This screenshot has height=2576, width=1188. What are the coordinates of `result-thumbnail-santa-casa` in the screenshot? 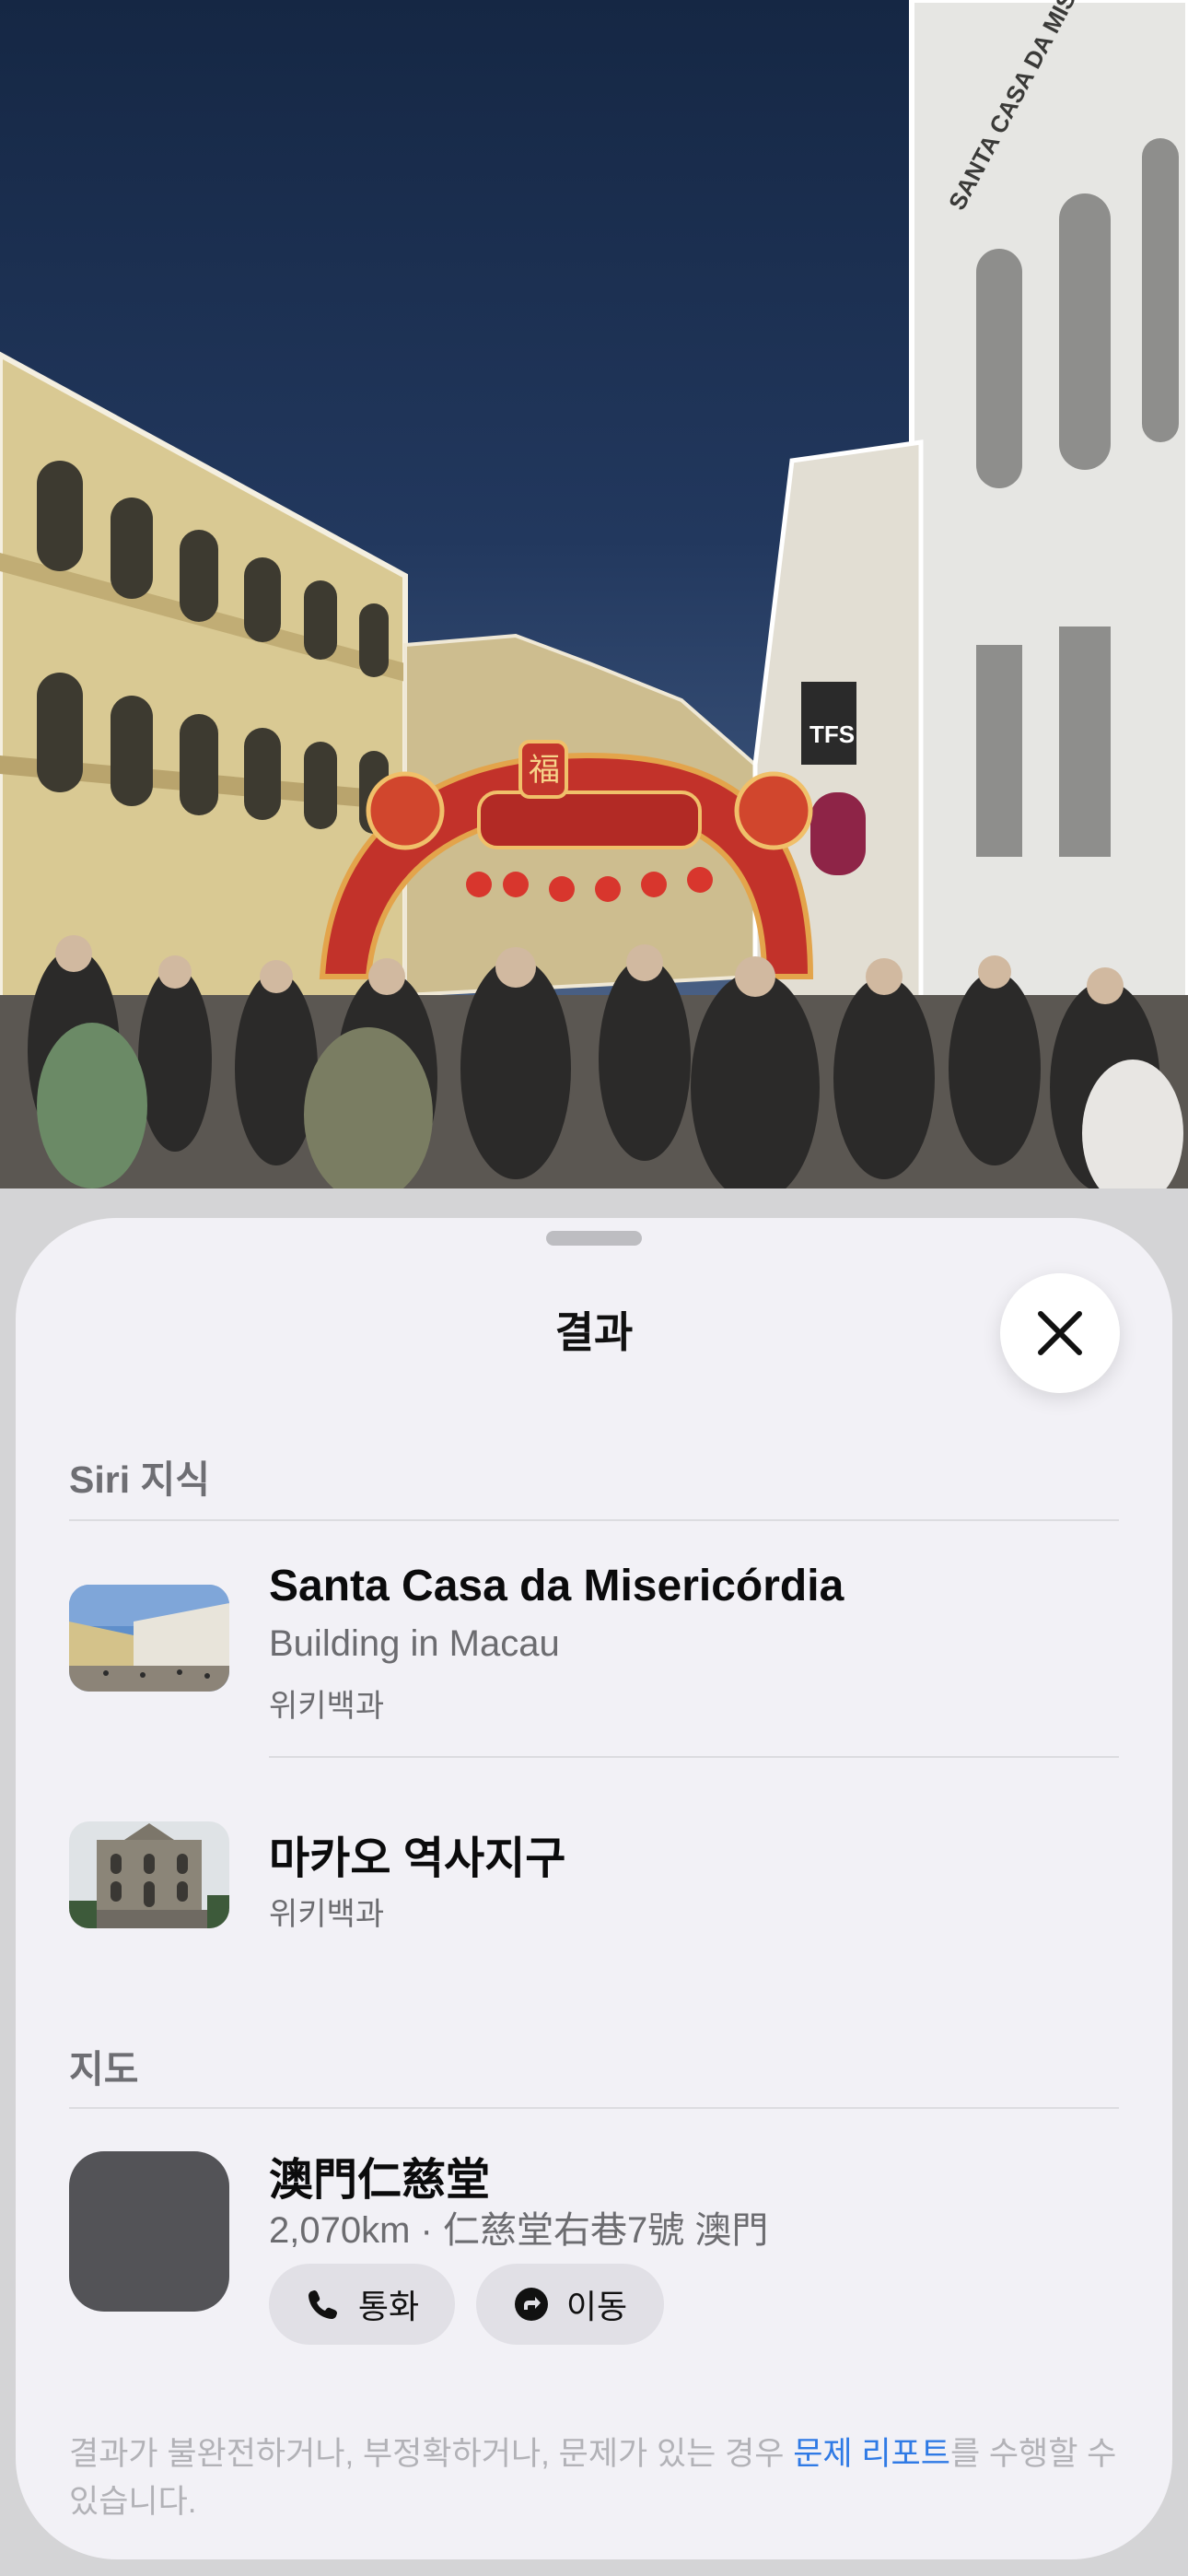 It's located at (149, 1638).